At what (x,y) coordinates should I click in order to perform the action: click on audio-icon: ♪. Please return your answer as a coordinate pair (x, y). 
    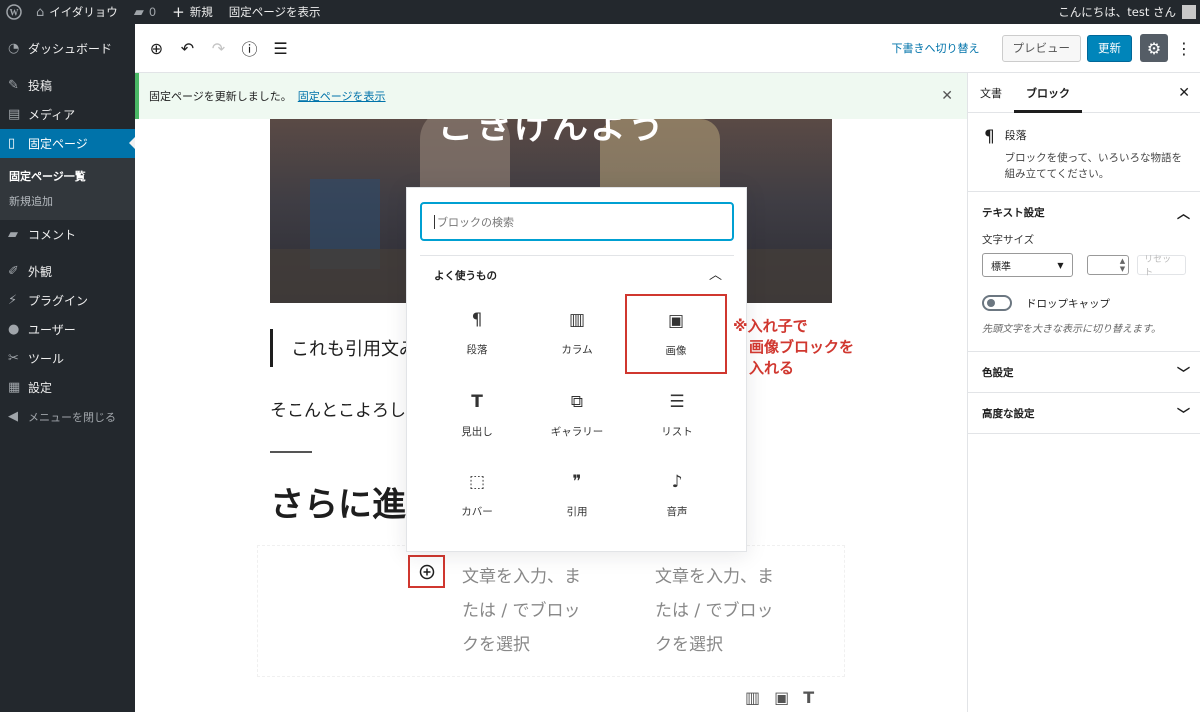
    Looking at the image, I should click on (677, 481).